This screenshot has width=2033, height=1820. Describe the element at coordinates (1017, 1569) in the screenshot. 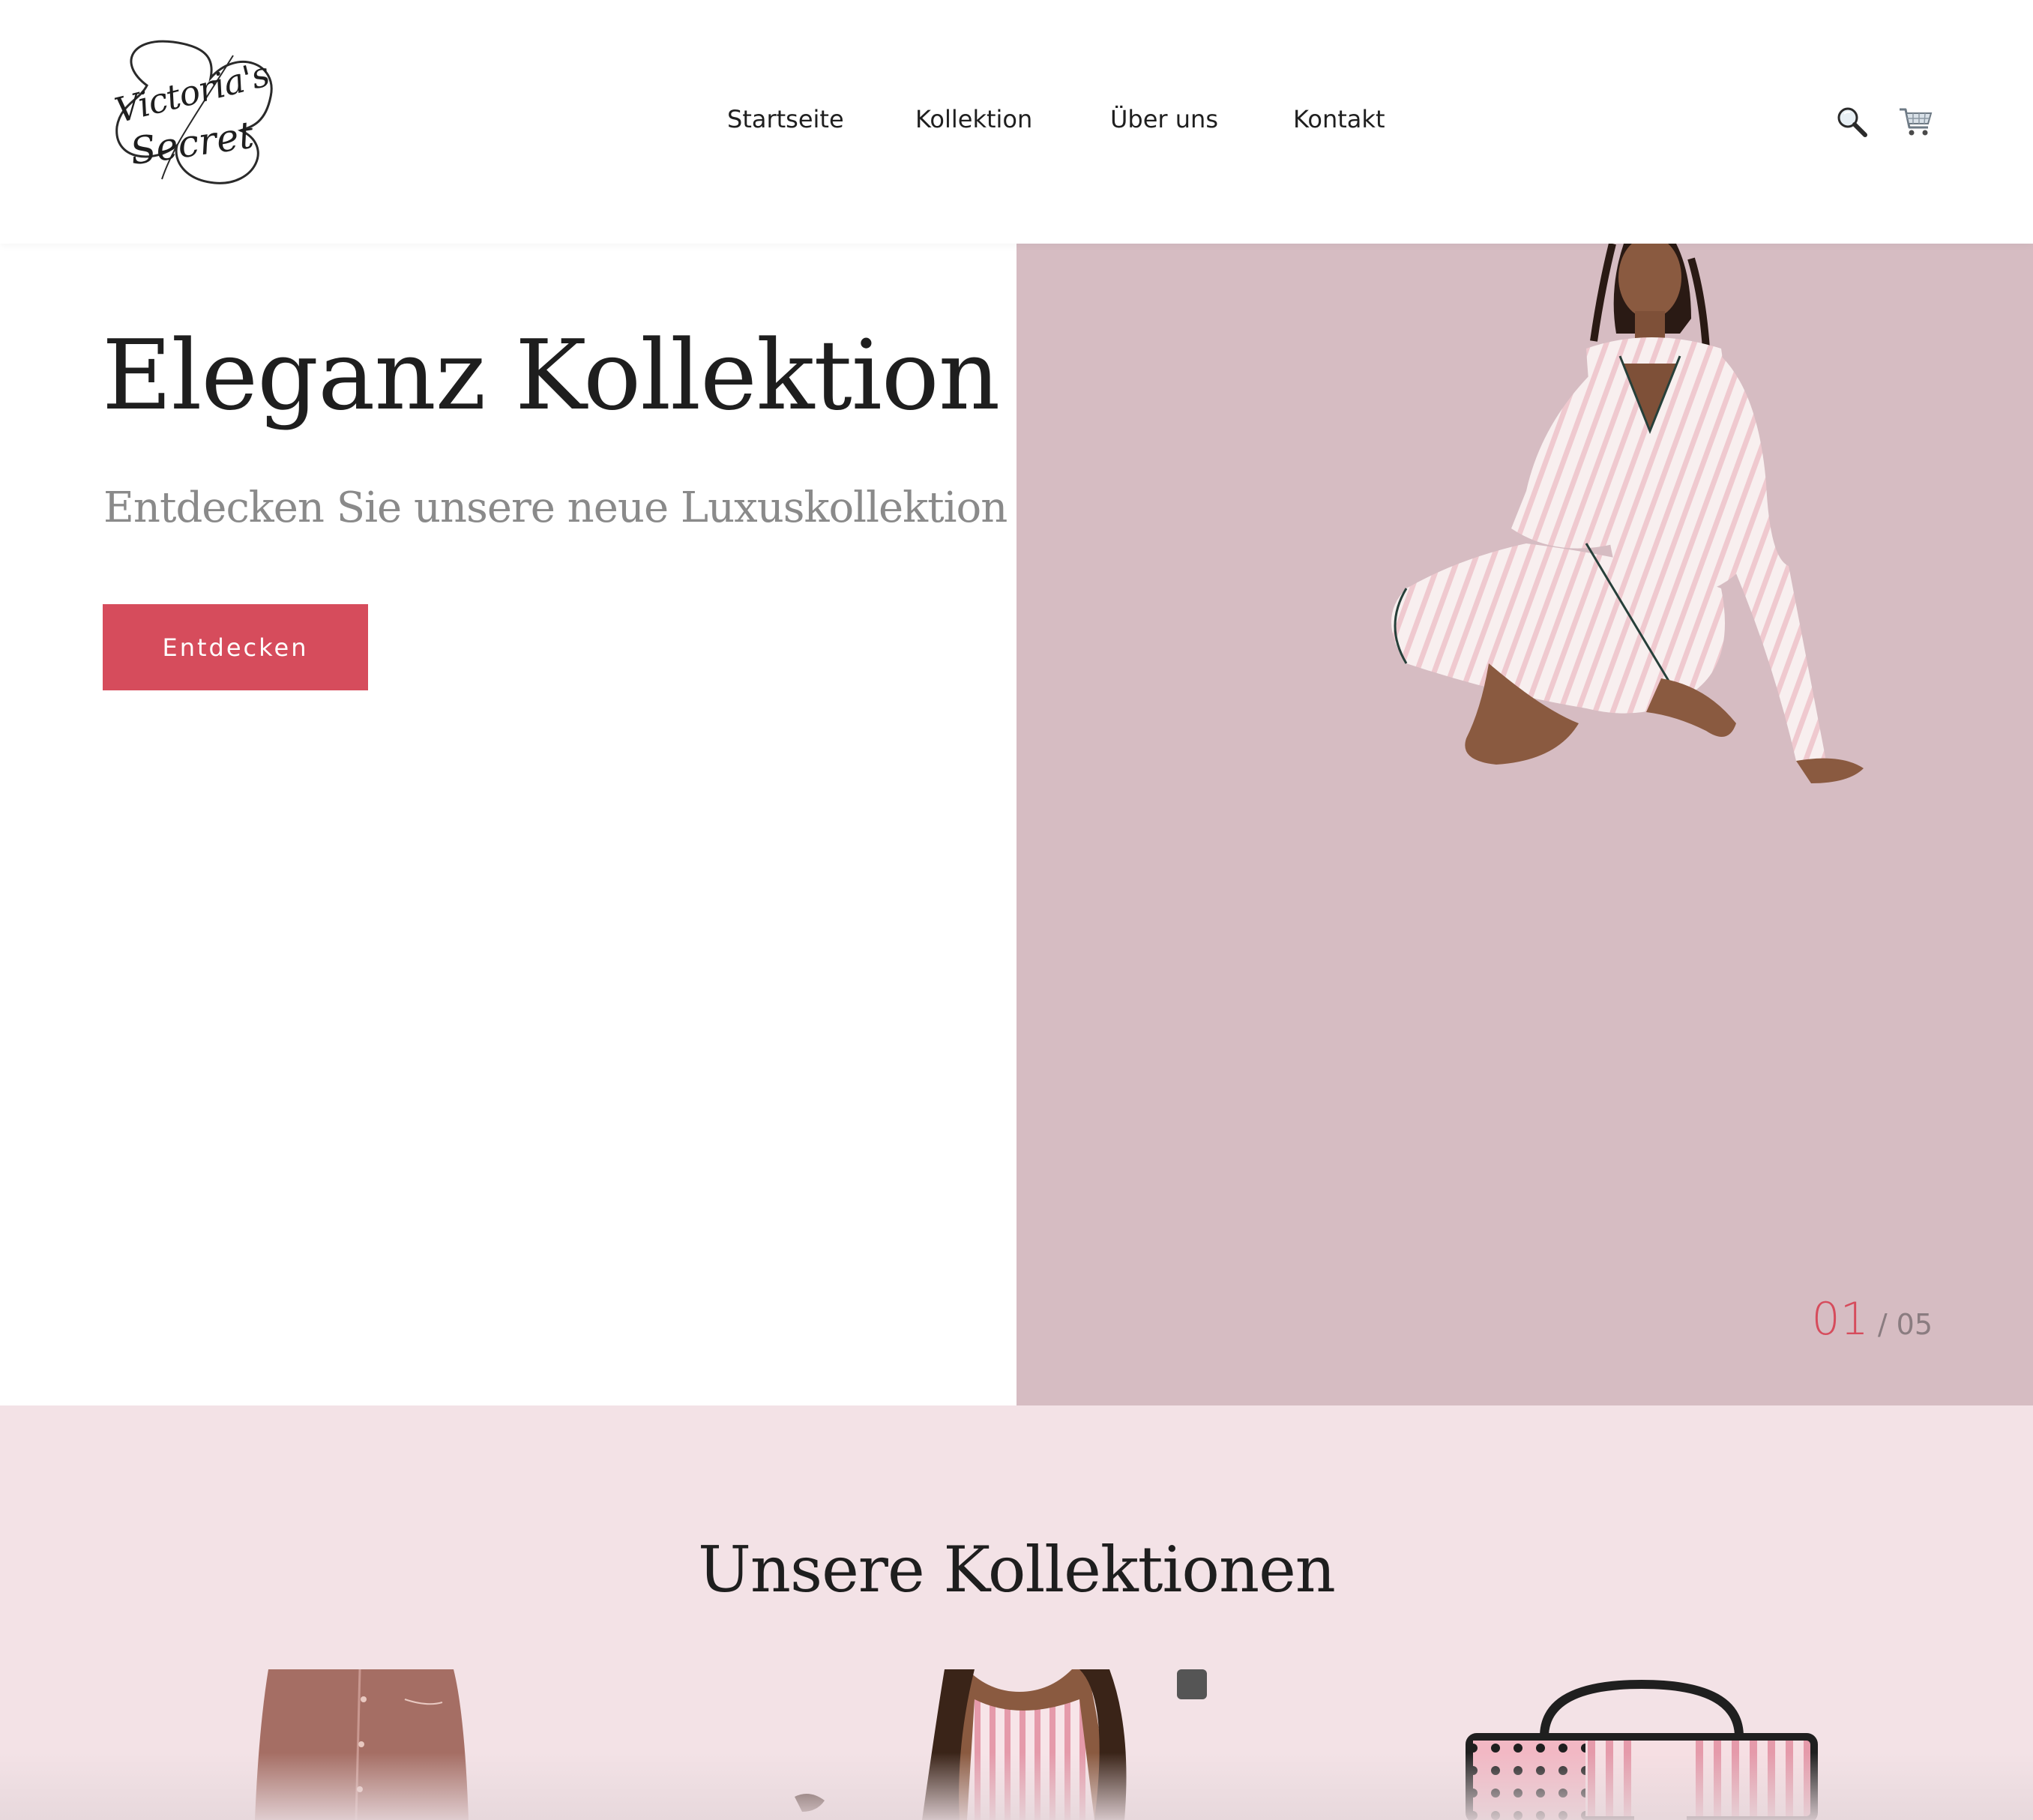

I see `collections-title: Unsere Kollektionen` at that location.